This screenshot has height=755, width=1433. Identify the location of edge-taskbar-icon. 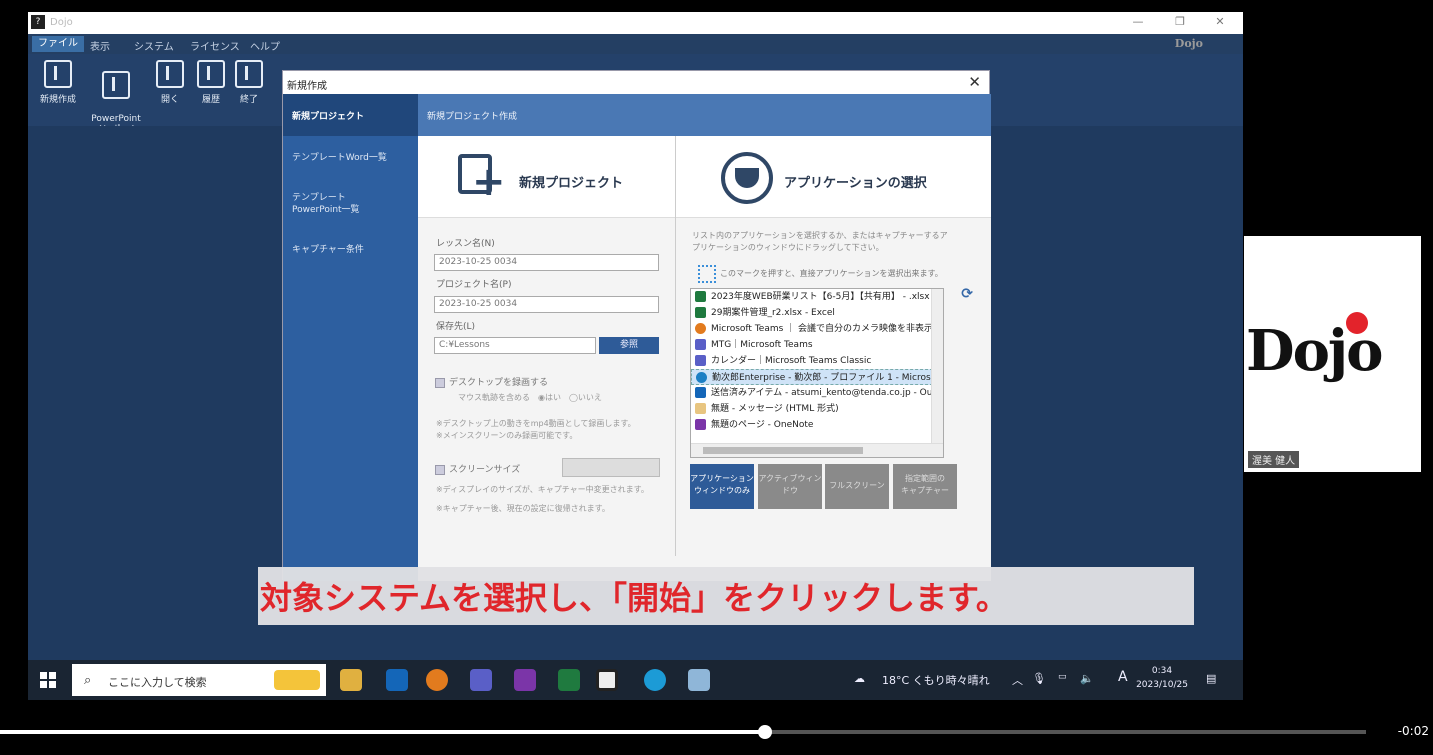
(655, 680).